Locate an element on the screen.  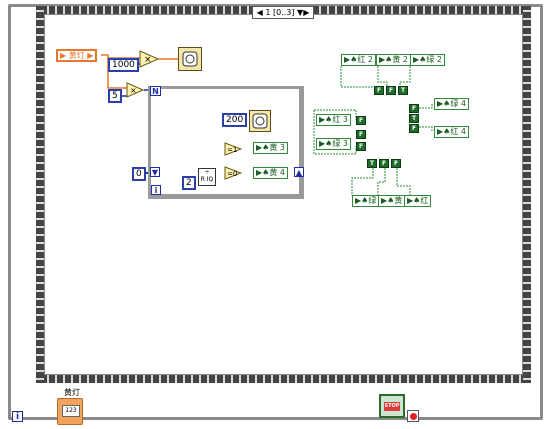
property-yellow-3: ▶♠黄 3 is located at coordinates (270, 148).